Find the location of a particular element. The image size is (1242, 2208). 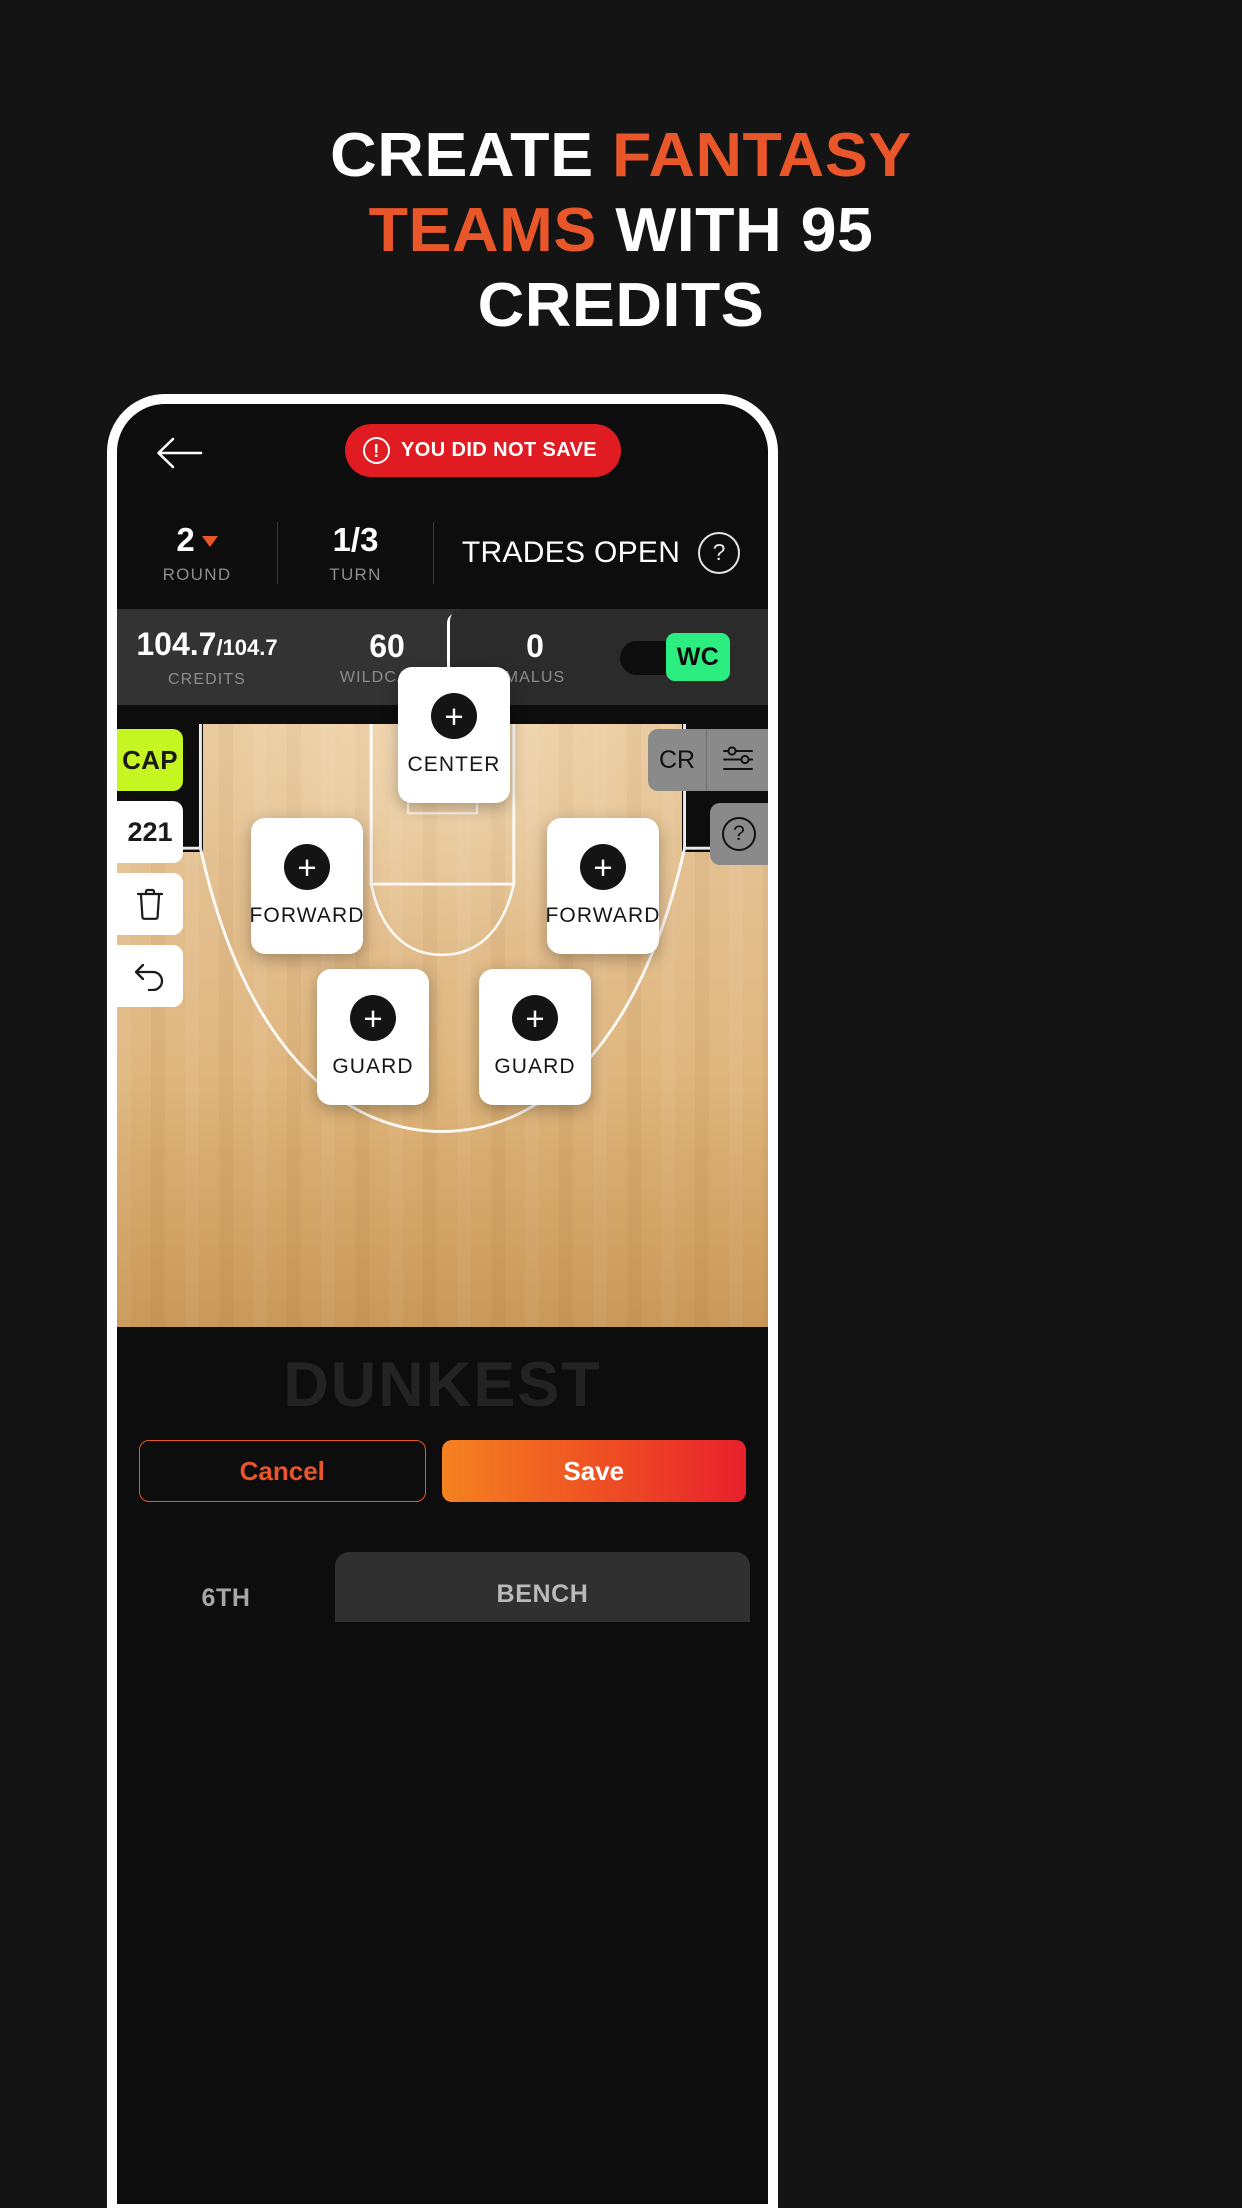

left-tools: CAP 221 is located at coordinates (150, 873).